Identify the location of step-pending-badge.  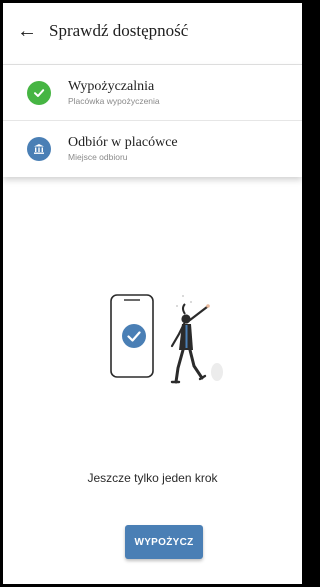
(39, 149).